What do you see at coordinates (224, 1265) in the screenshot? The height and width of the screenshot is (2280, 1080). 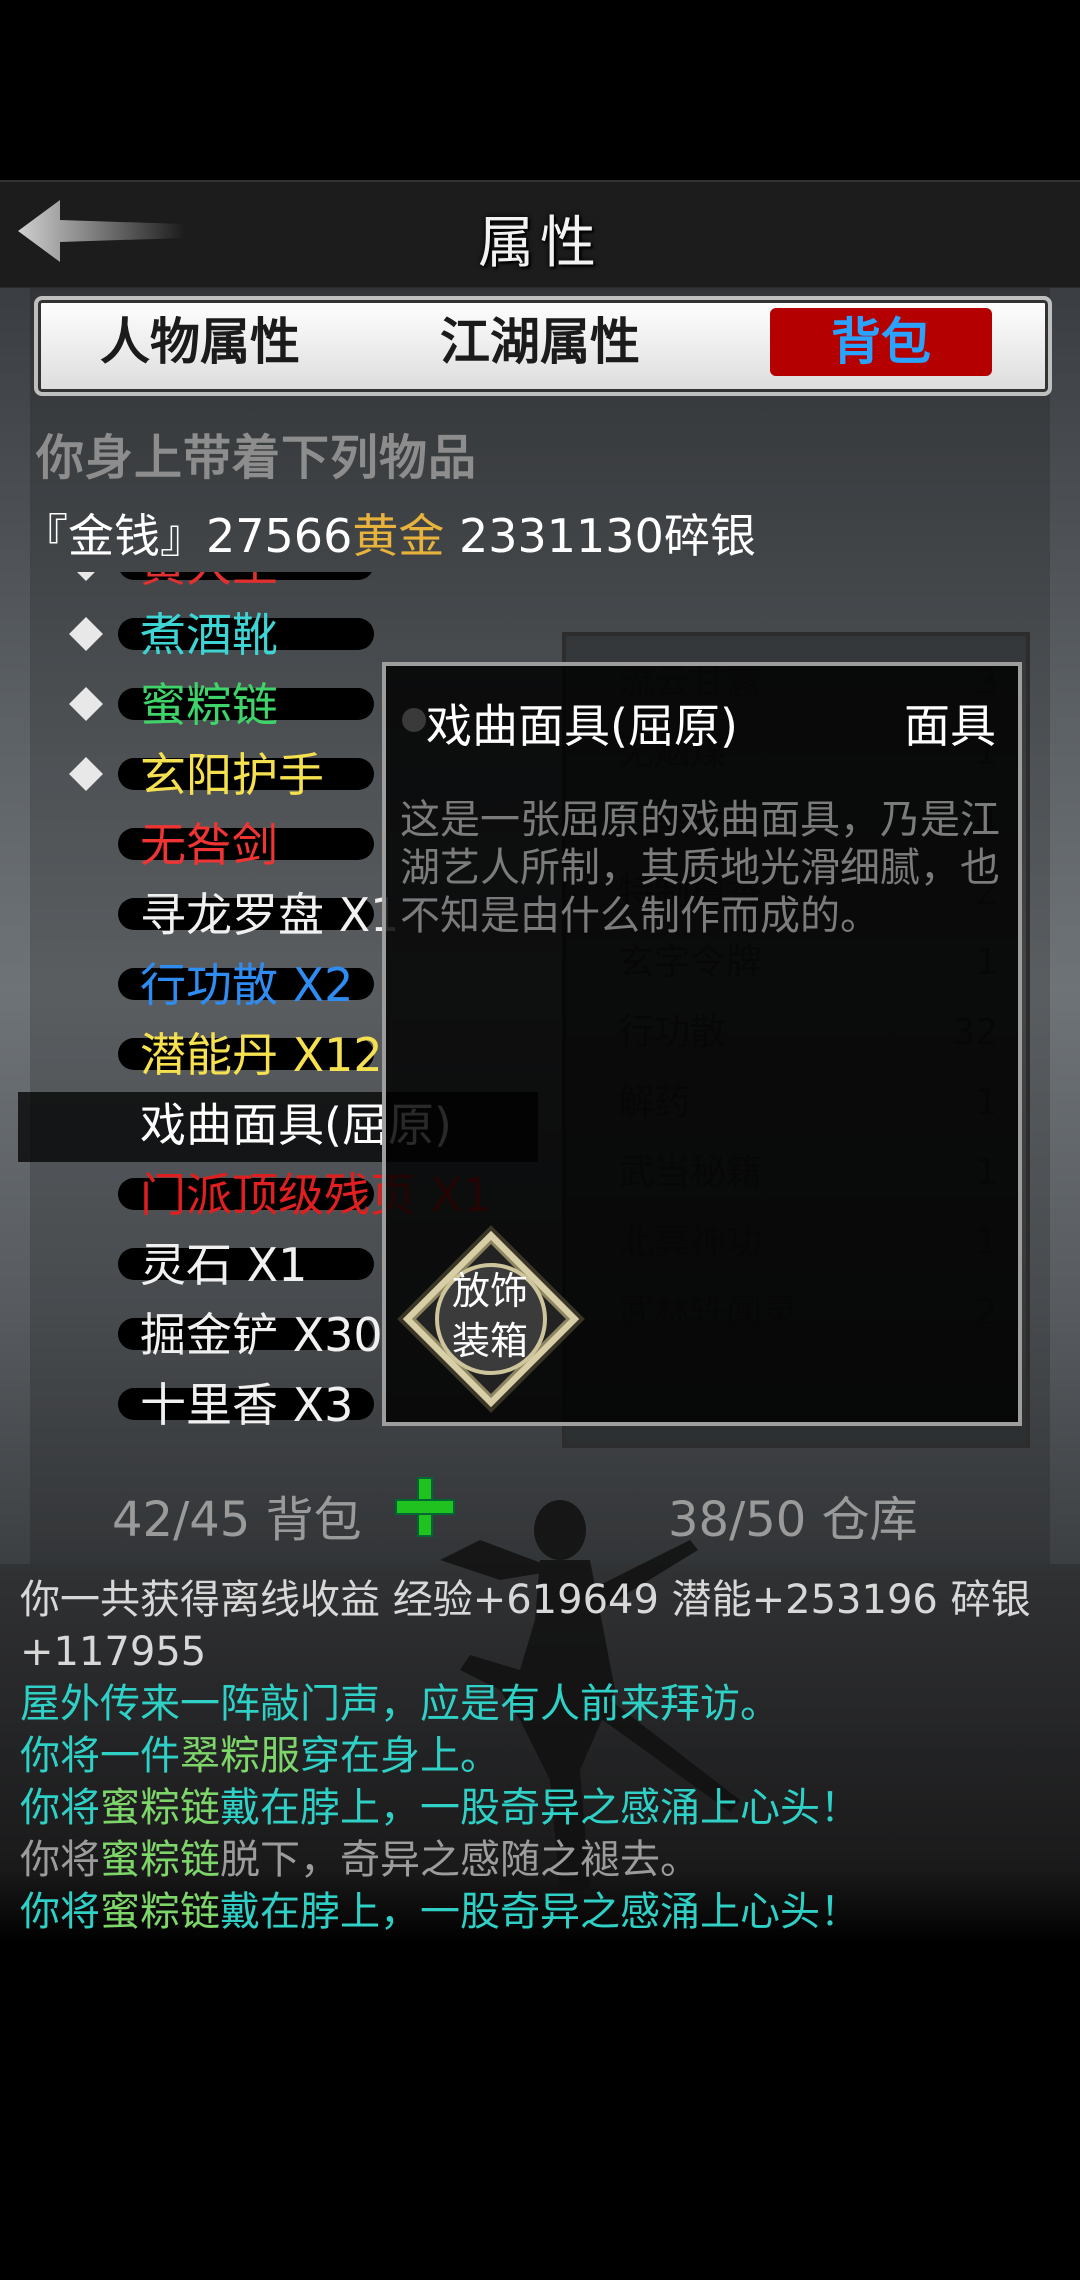 I see `item-label: 灵石 X1` at bounding box center [224, 1265].